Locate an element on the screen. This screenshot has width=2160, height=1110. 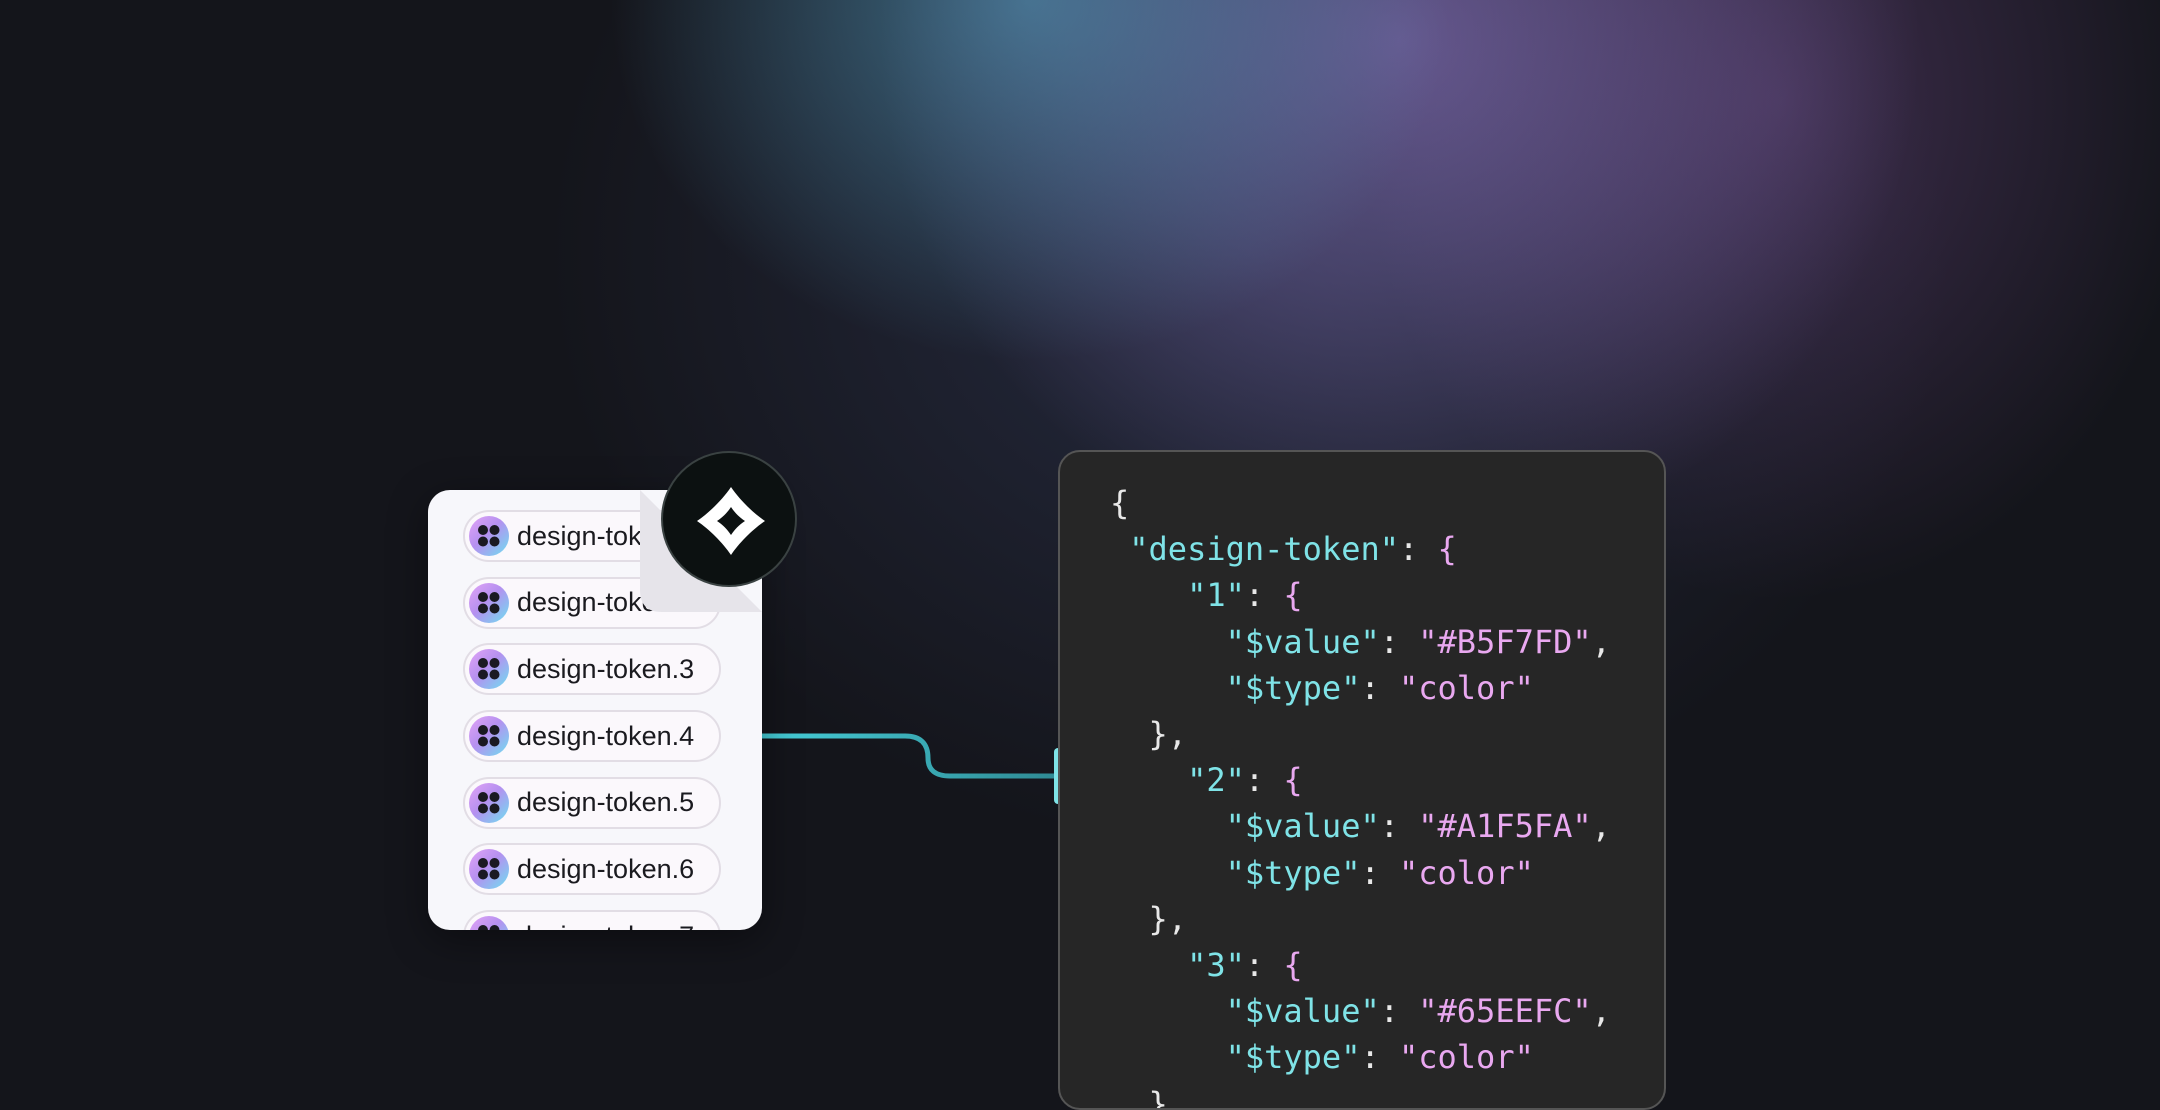
token-label: design-token.4 is located at coordinates (606, 735).